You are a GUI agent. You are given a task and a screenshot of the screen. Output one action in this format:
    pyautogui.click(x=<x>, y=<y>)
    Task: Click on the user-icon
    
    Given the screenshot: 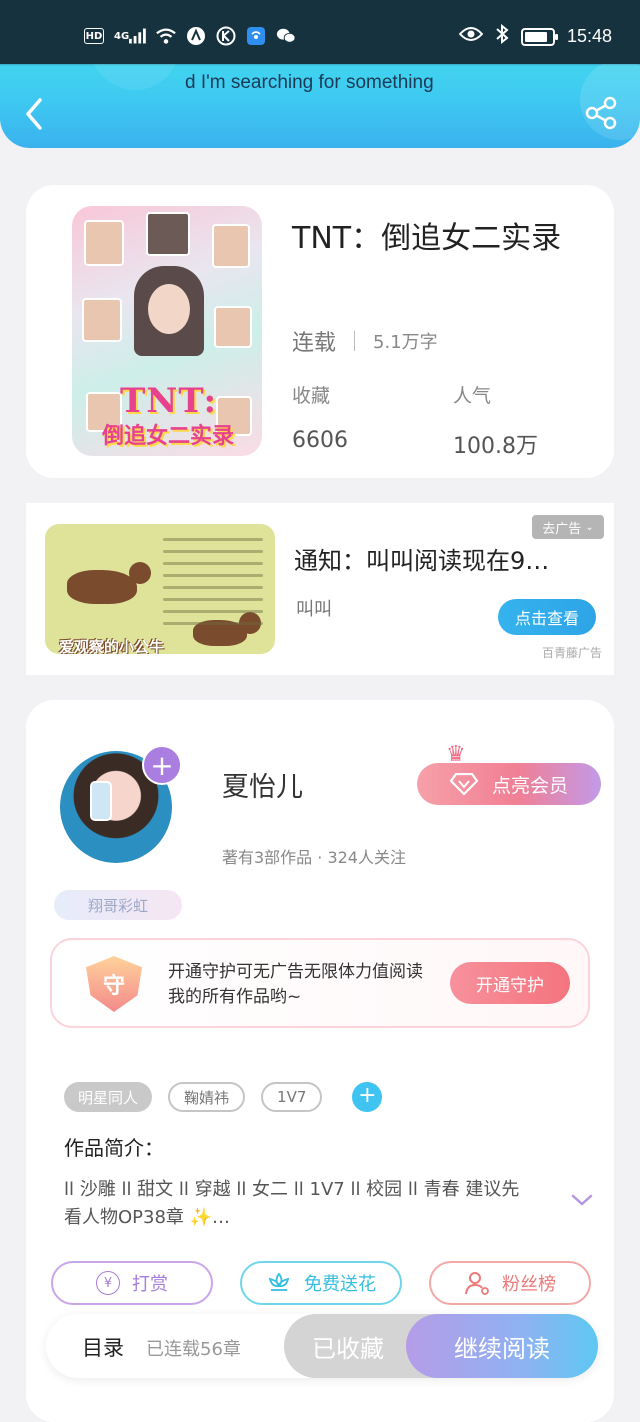 What is the action you would take?
    pyautogui.click(x=477, y=1283)
    